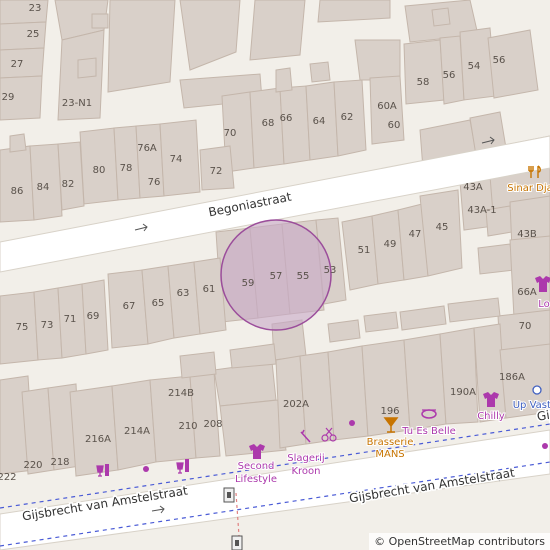 The height and width of the screenshot is (550, 550). What do you see at coordinates (305, 471) in the screenshot?
I see `poi-label-kroon: Kroon` at bounding box center [305, 471].